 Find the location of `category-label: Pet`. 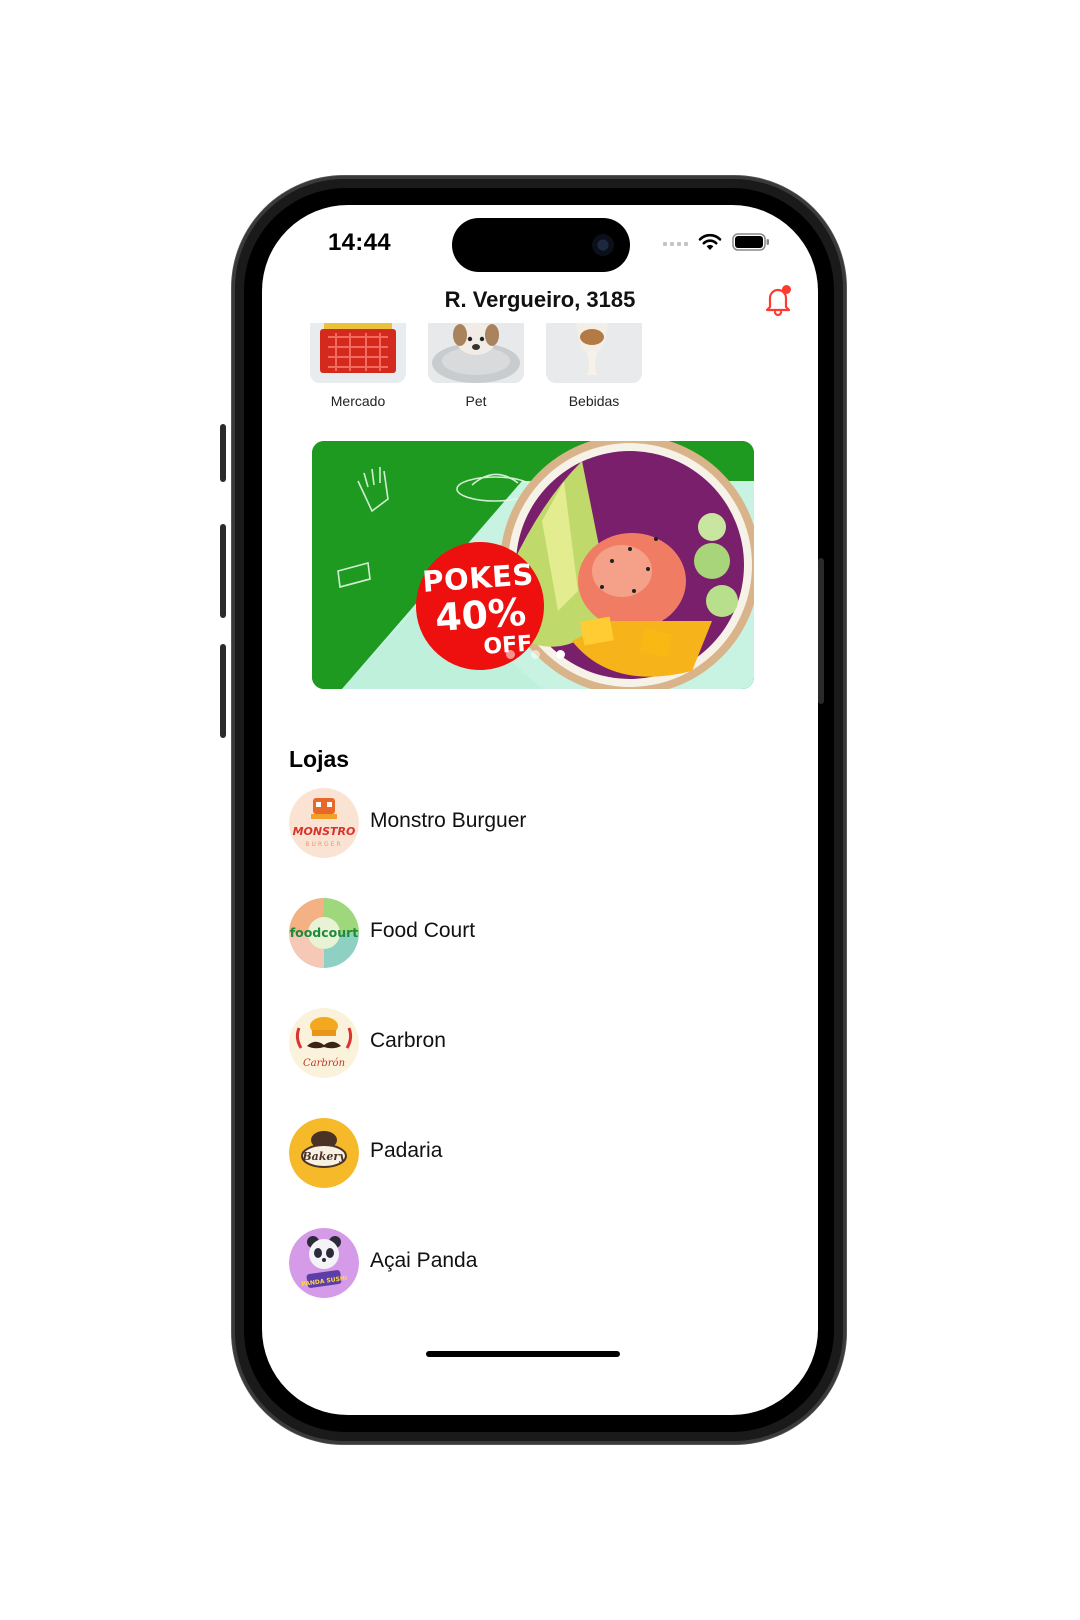

category-label: Pet is located at coordinates (476, 401).